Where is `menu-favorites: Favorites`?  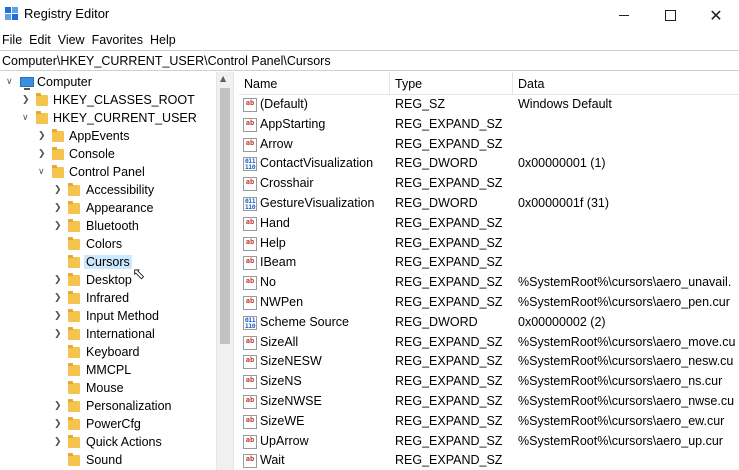
menu-favorites: Favorites is located at coordinates (117, 40).